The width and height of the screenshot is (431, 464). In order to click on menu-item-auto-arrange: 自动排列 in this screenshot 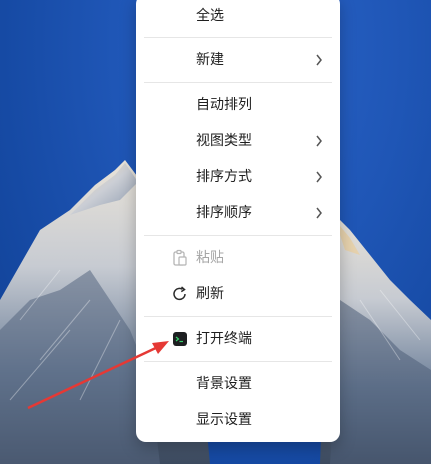, I will do `click(238, 105)`.